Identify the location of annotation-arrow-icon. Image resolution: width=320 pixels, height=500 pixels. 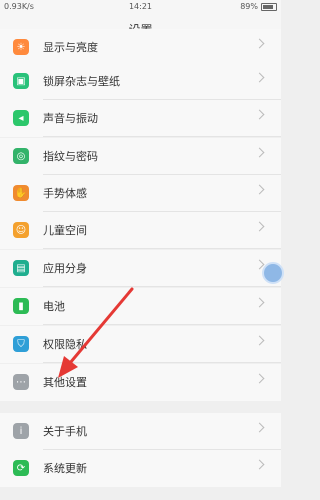
(96, 332).